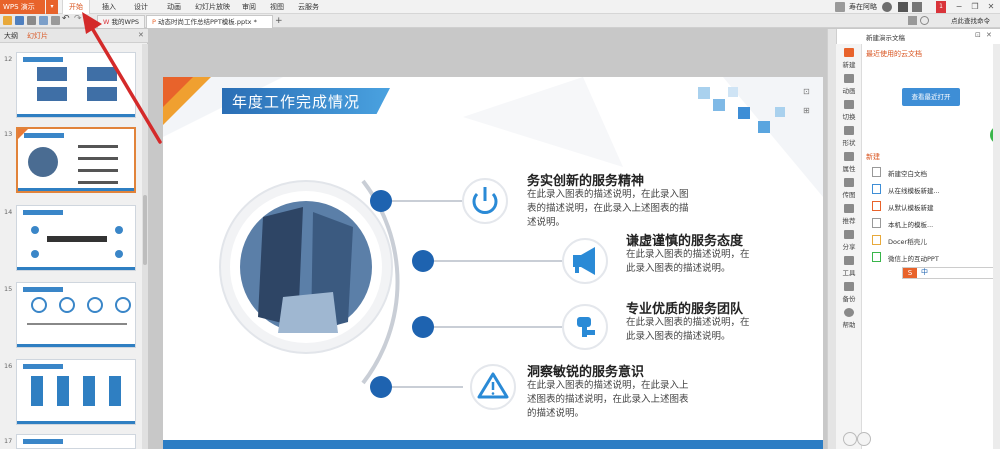  Describe the element at coordinates (911, 207) in the screenshot. I see `new-from-default-template: 从默认模板新建` at that location.